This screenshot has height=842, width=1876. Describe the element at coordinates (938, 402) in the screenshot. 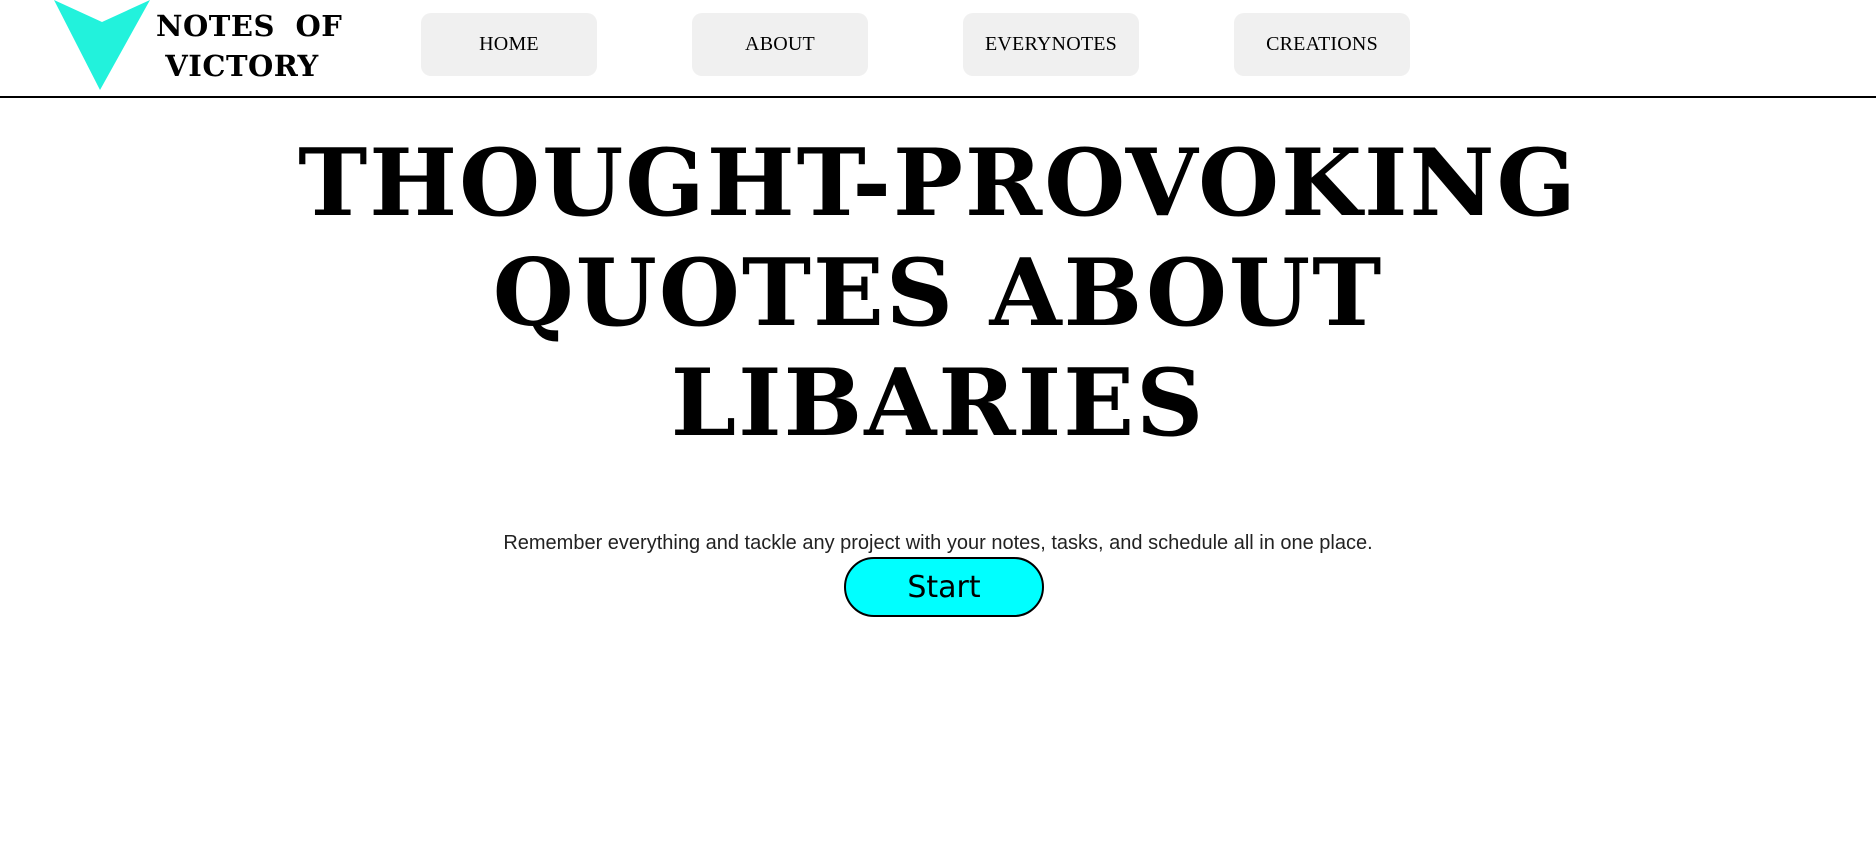

I see `hero-title-line3: LIBARIES` at that location.